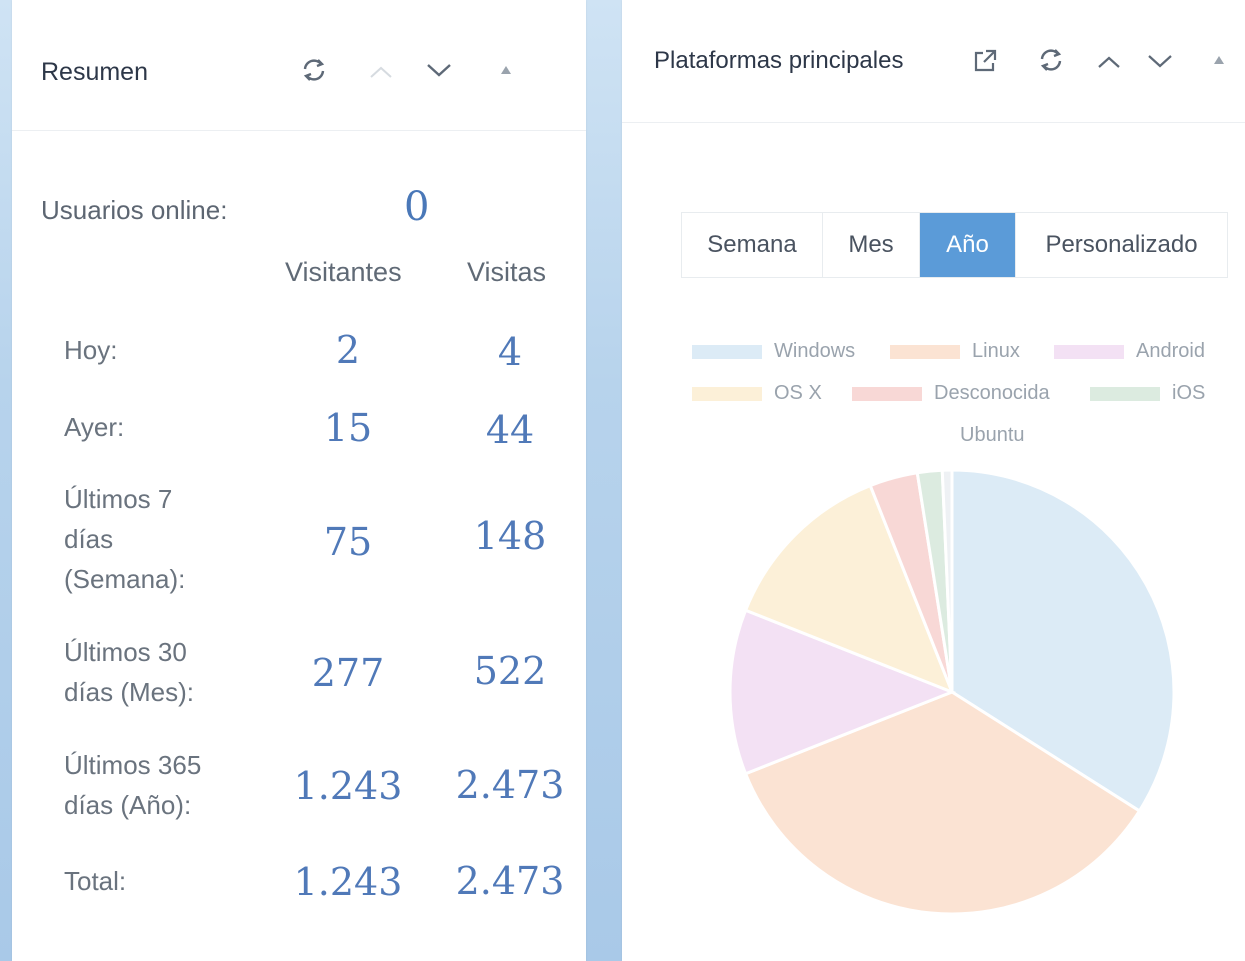 The image size is (1245, 961). Describe the element at coordinates (507, 272) in the screenshot. I see `visits-column-header: Visitas` at that location.